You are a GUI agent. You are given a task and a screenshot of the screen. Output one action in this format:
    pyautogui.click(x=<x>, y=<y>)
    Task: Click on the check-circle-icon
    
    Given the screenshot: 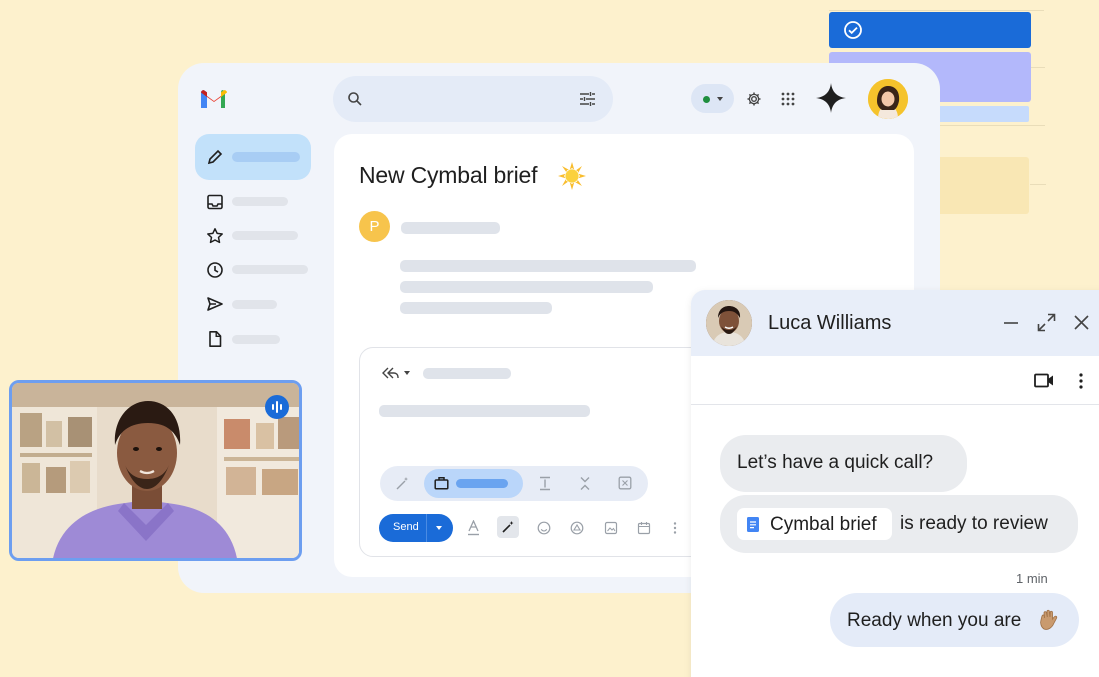 What is the action you would take?
    pyautogui.click(x=853, y=30)
    